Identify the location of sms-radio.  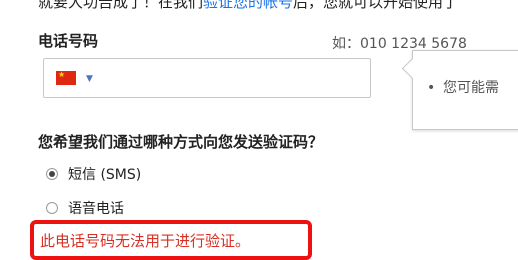
(52, 174).